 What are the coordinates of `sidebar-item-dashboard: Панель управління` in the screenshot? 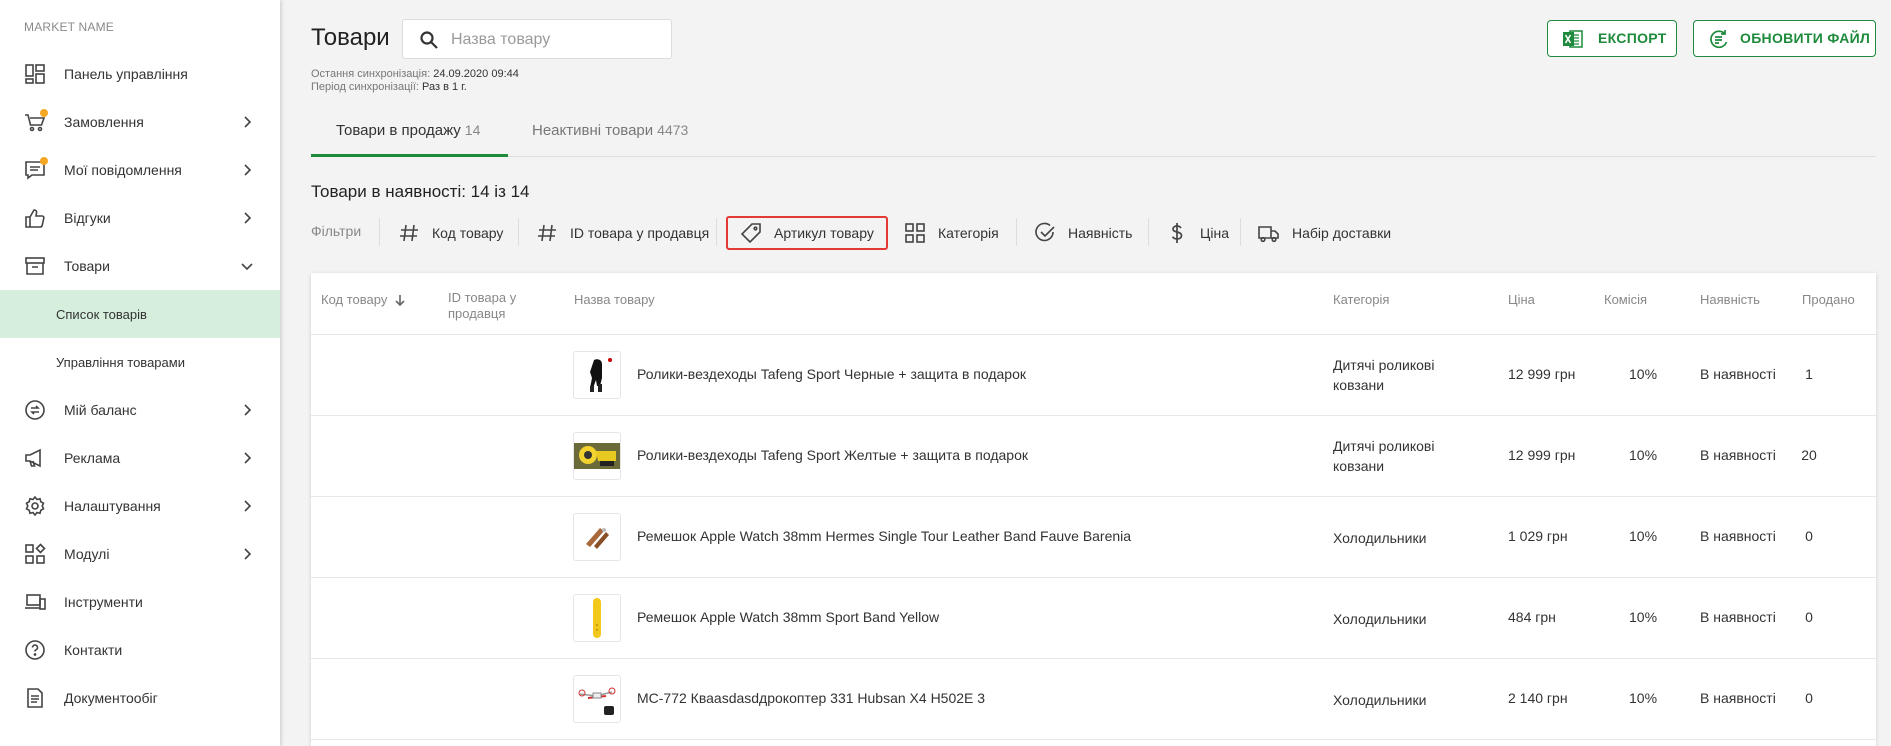 It's located at (140, 74).